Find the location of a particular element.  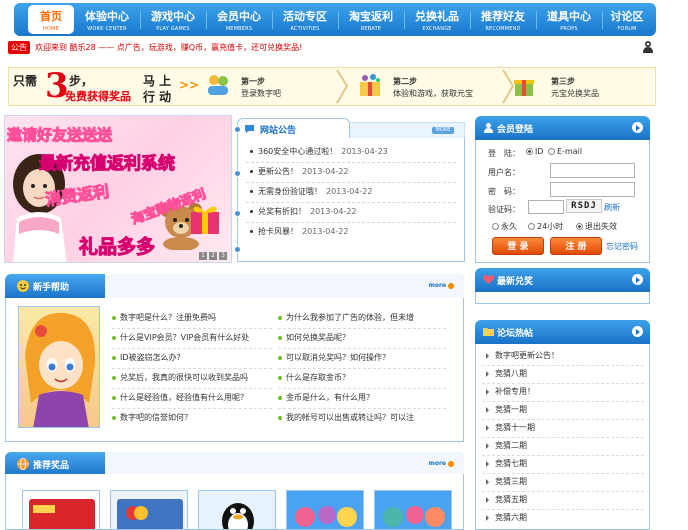

nav-label: 淘宝返利 is located at coordinates (371, 16).